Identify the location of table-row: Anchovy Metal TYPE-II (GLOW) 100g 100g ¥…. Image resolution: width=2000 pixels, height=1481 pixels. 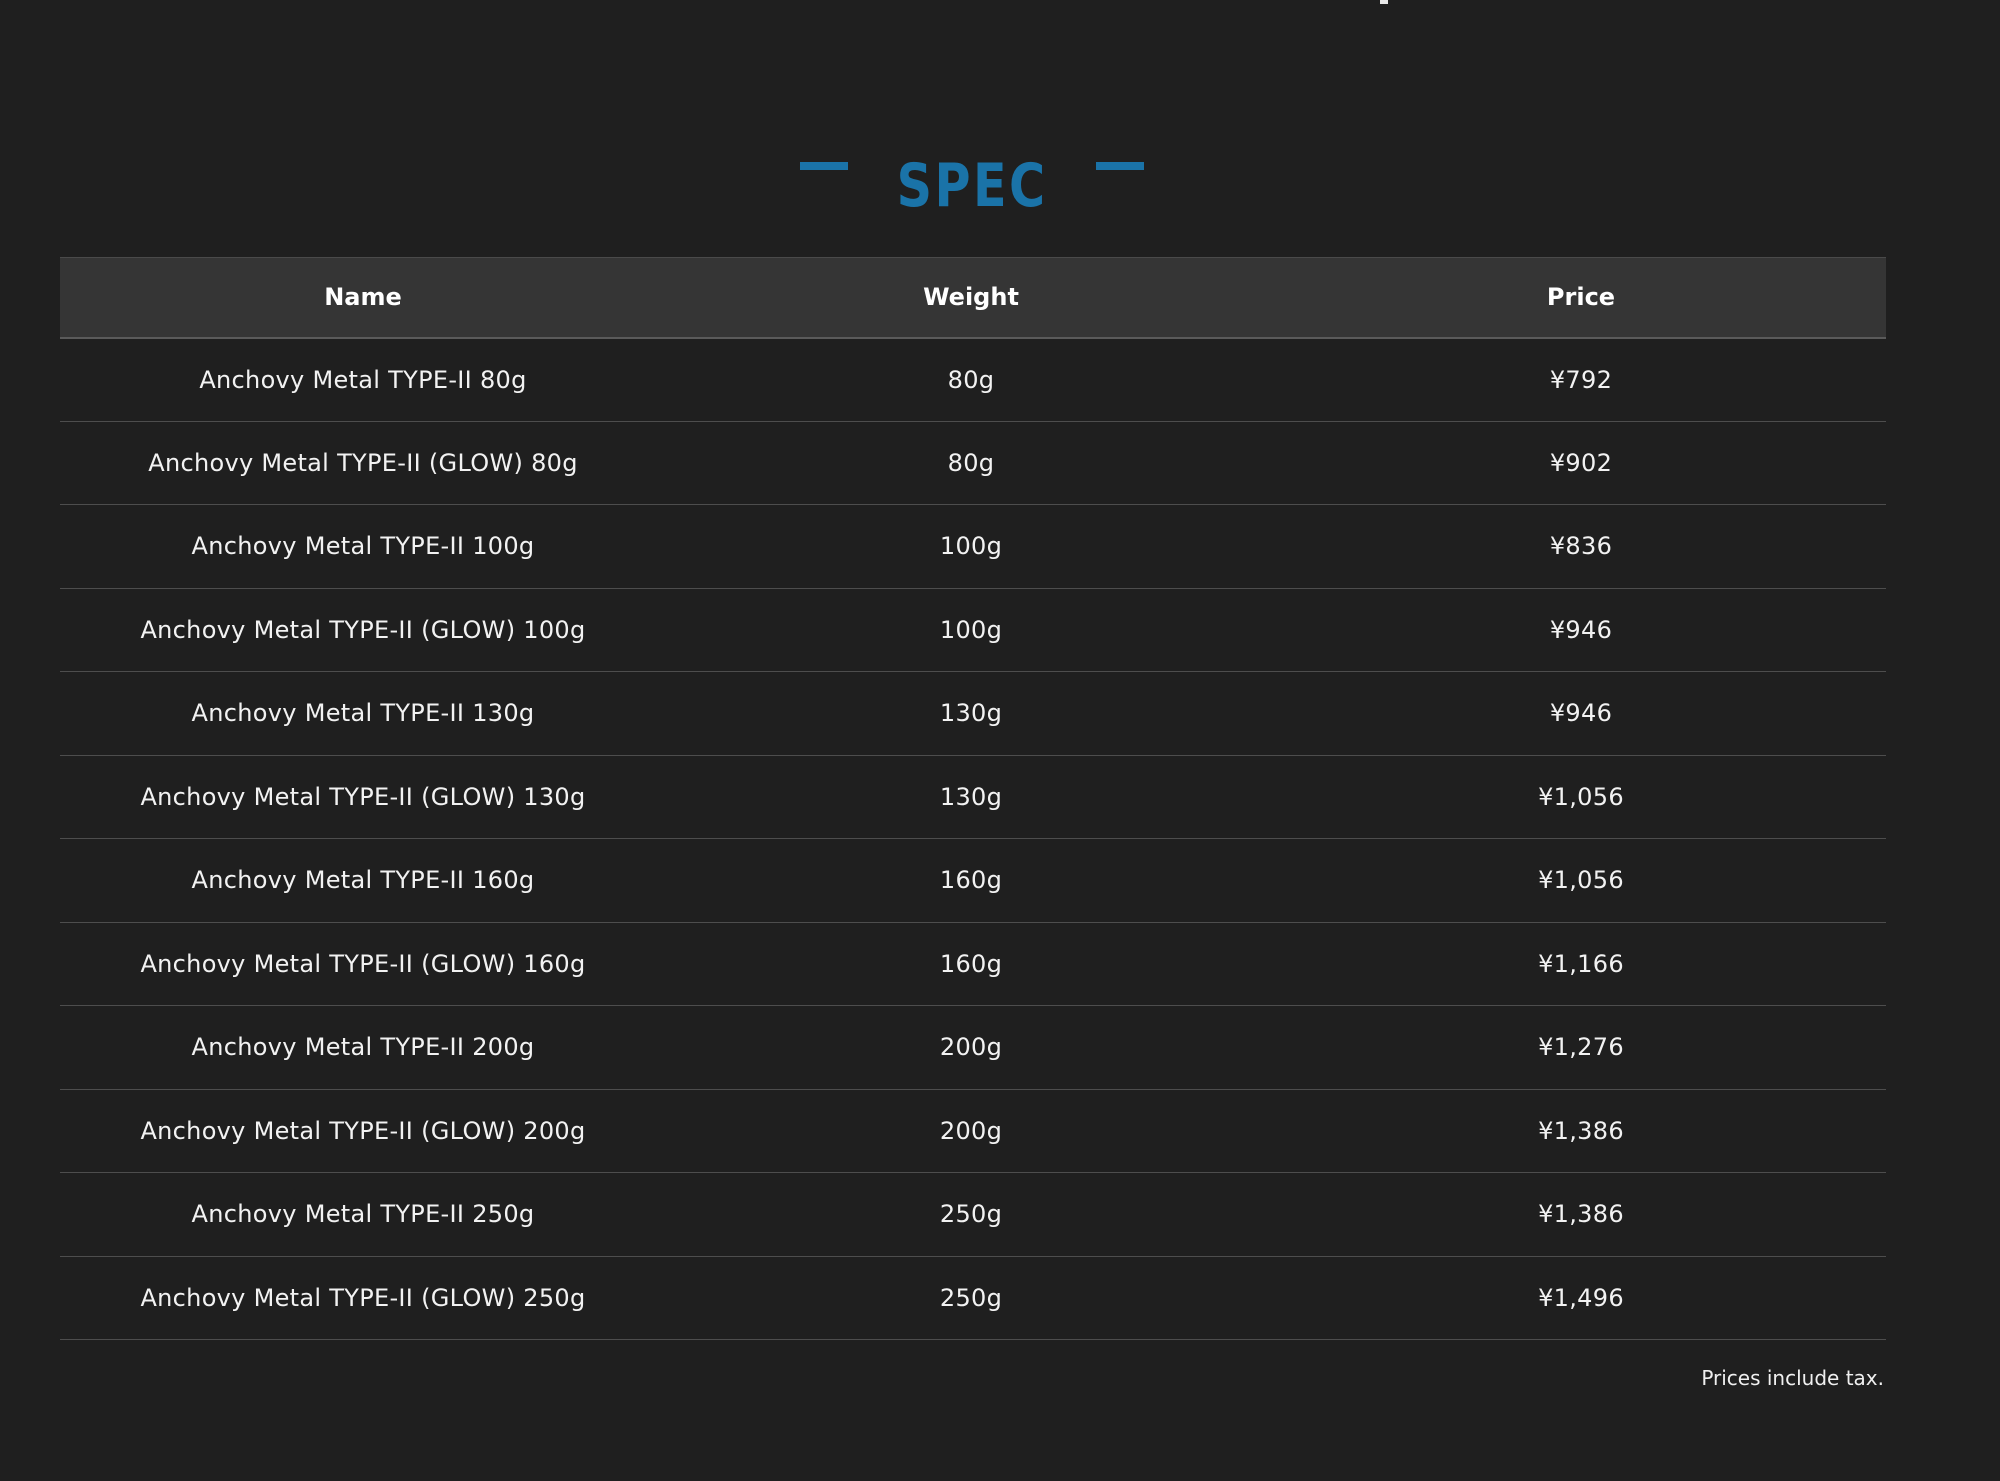
(973, 630).